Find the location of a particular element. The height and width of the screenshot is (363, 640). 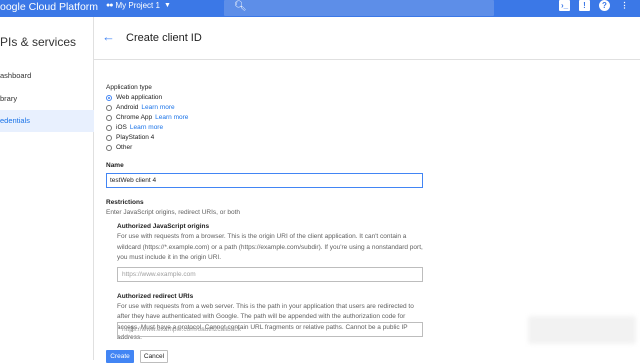

radio-label: Chrome App is located at coordinates (134, 117).